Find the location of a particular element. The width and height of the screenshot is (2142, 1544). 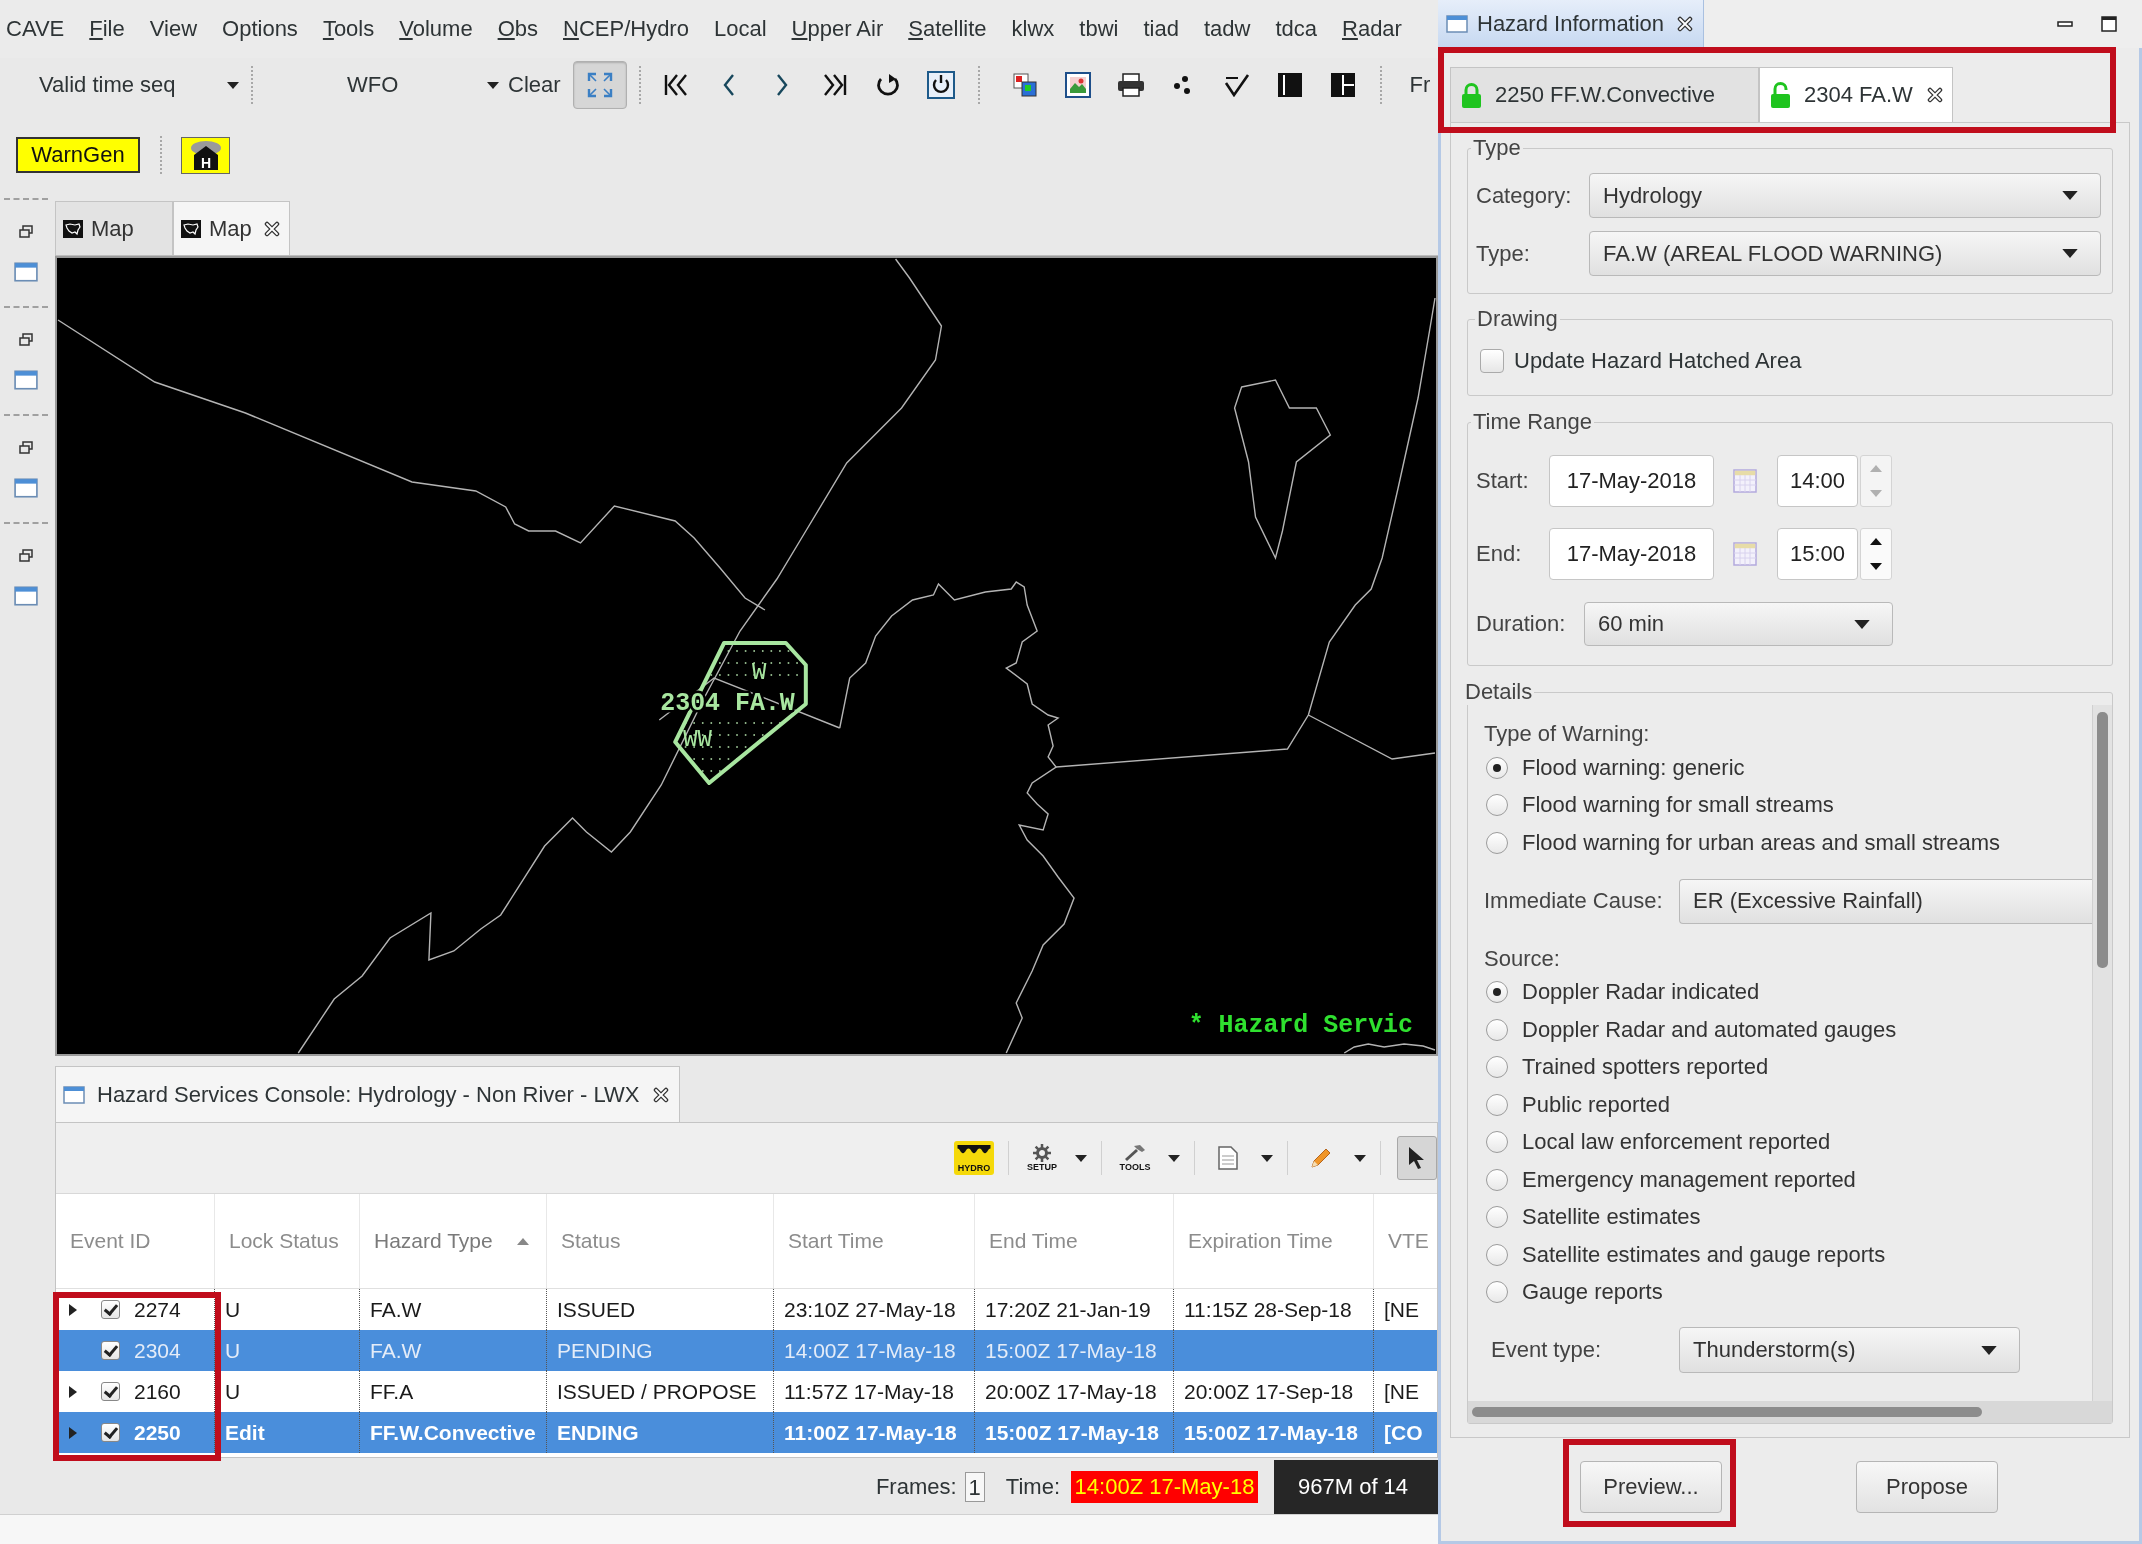

setup-button: SETUP is located at coordinates (1042, 1158).